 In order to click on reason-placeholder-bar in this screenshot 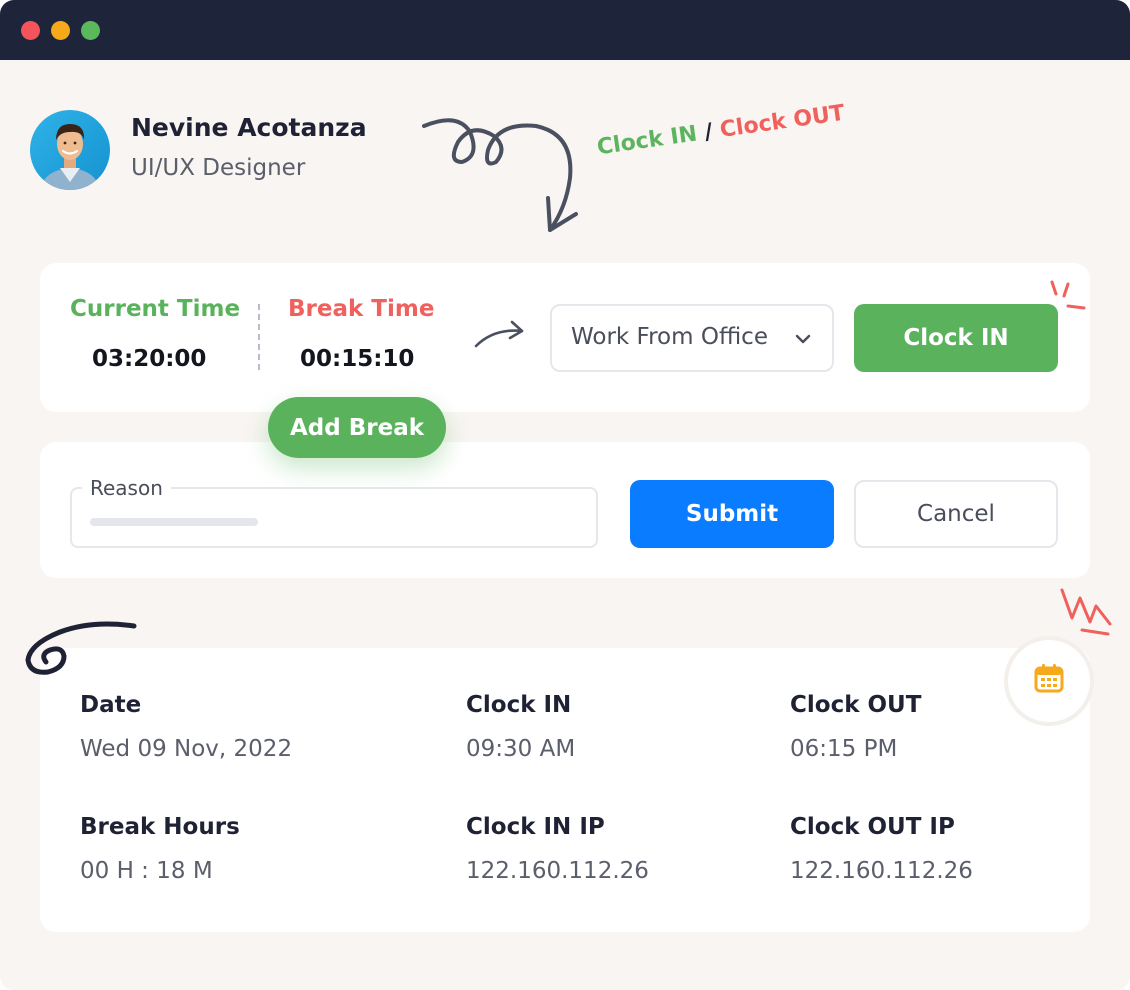, I will do `click(174, 522)`.